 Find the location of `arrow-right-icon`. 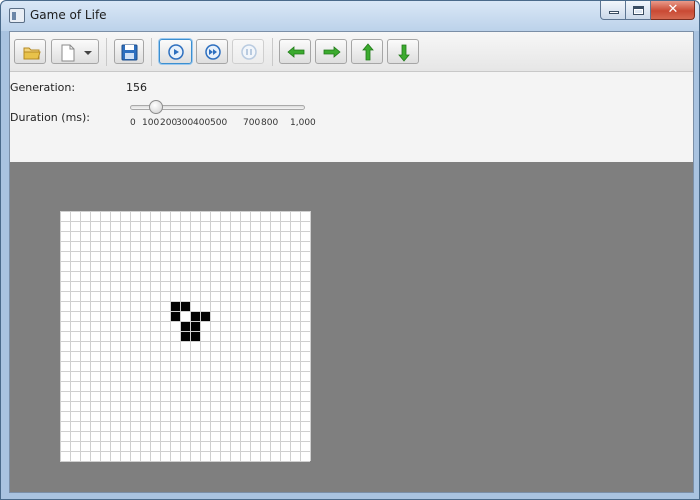

arrow-right-icon is located at coordinates (332, 52).